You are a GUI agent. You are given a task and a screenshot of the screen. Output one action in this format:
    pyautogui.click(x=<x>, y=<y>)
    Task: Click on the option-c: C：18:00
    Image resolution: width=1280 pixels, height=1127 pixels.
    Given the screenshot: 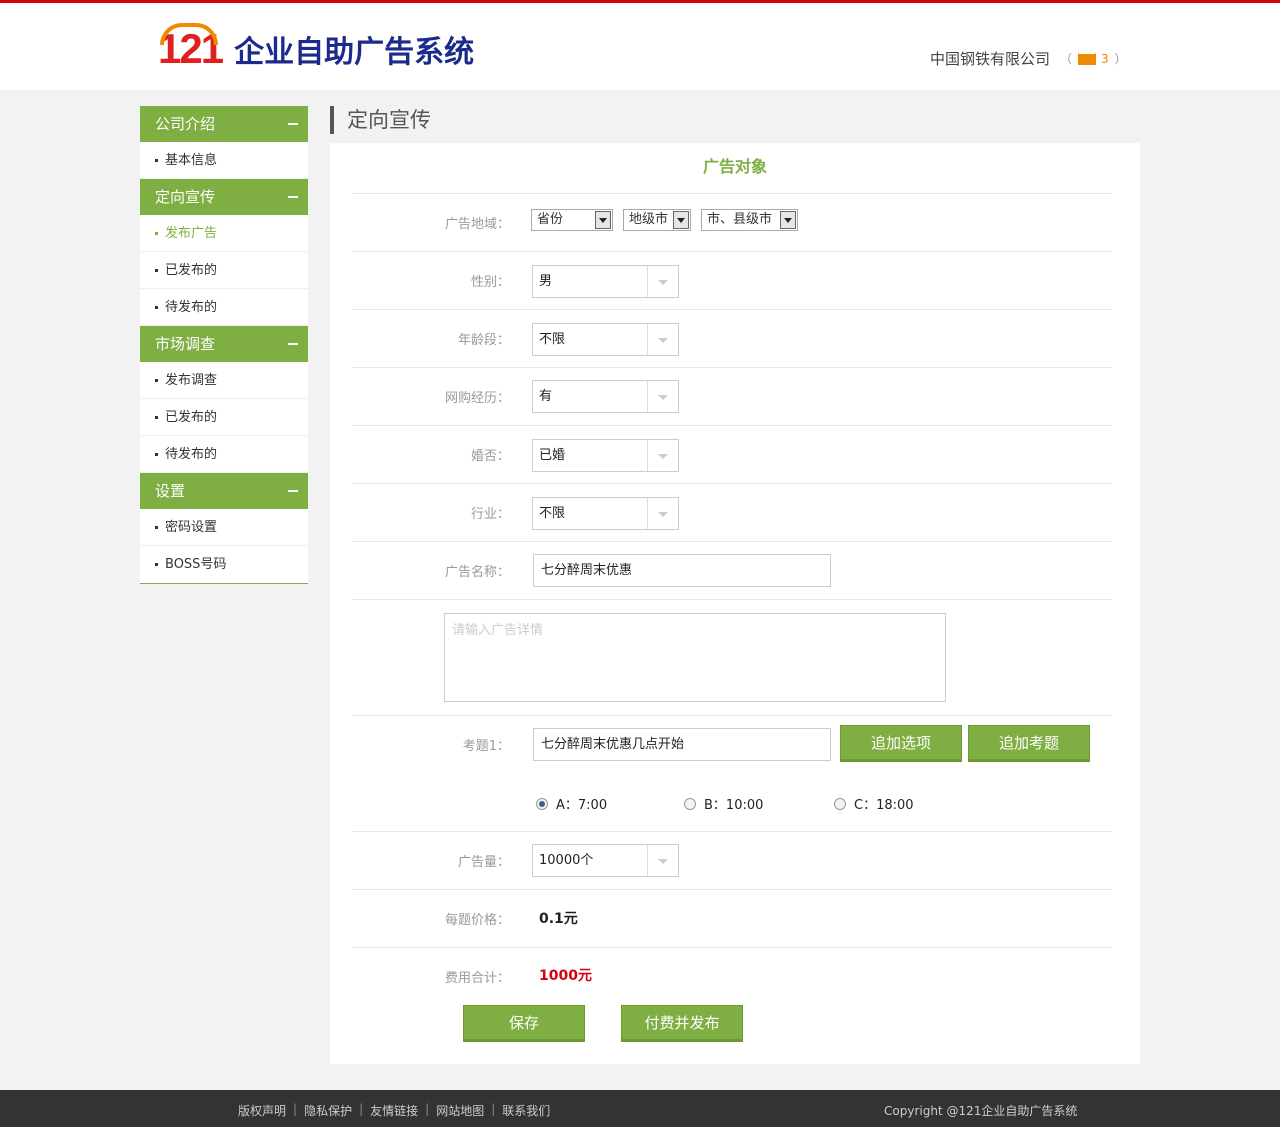 What is the action you would take?
    pyautogui.click(x=874, y=803)
    